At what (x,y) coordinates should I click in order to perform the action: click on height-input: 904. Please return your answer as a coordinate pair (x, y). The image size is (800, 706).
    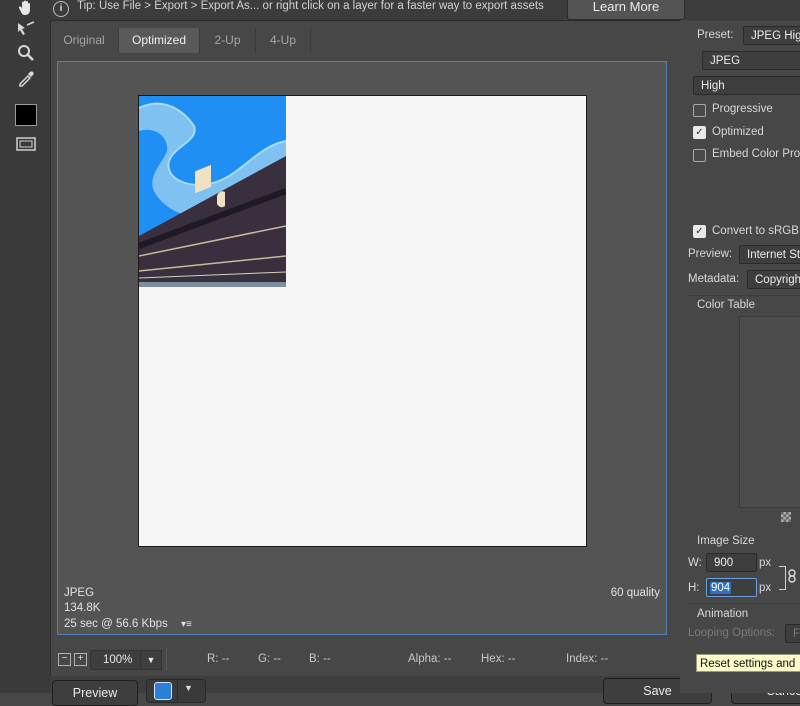
    Looking at the image, I should click on (731, 587).